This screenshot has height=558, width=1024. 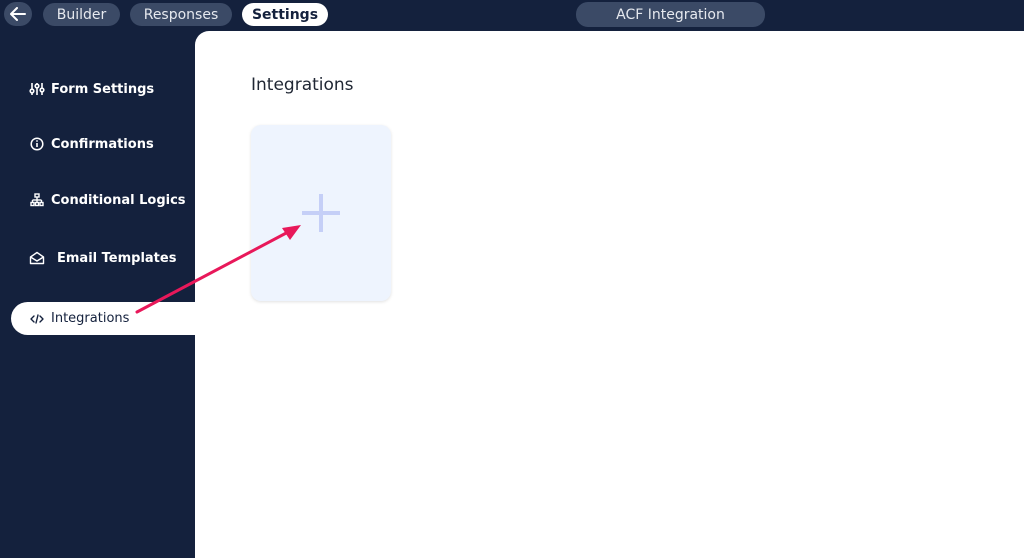 I want to click on envelope-open-icon, so click(x=37, y=258).